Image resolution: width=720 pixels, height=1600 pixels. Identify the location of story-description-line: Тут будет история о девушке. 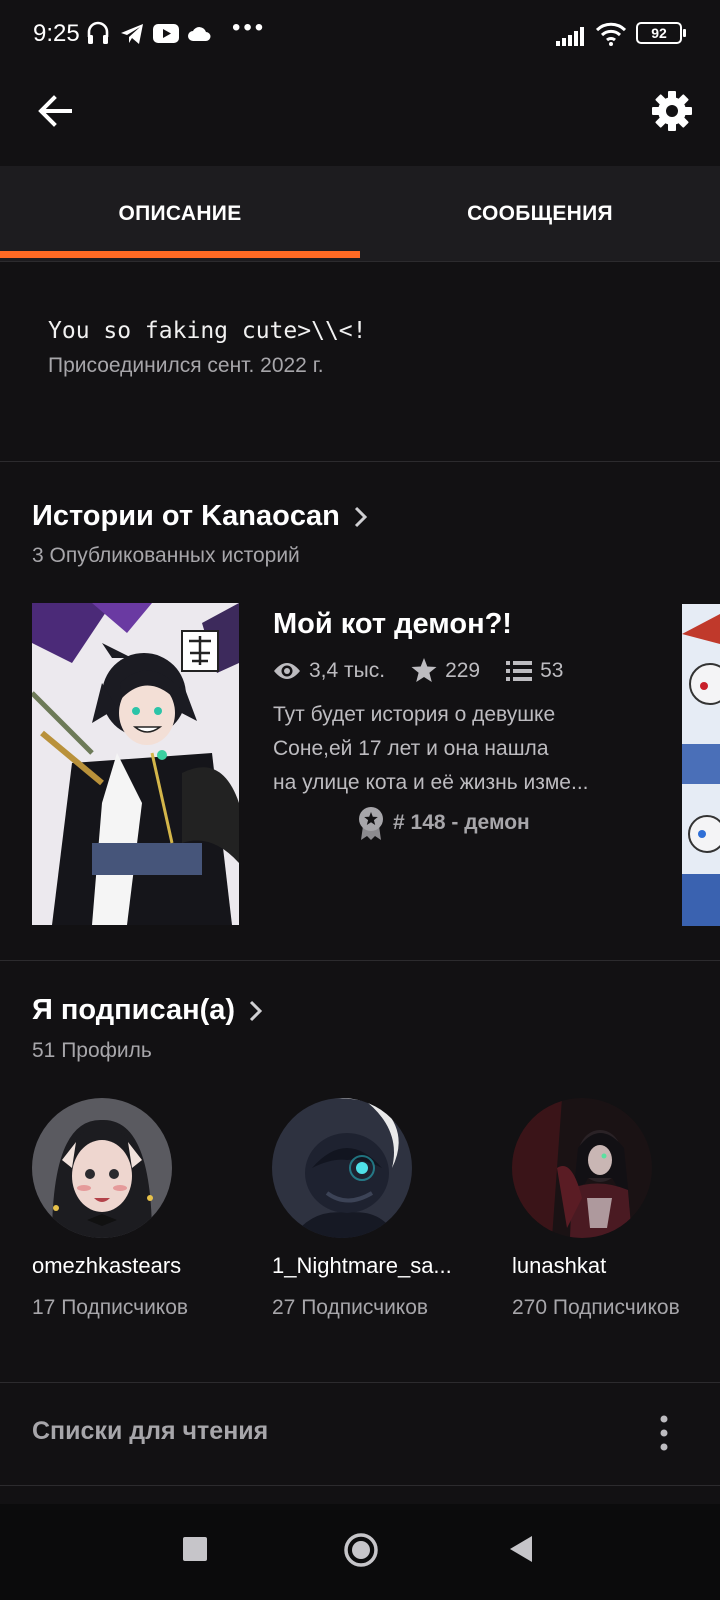
(414, 714).